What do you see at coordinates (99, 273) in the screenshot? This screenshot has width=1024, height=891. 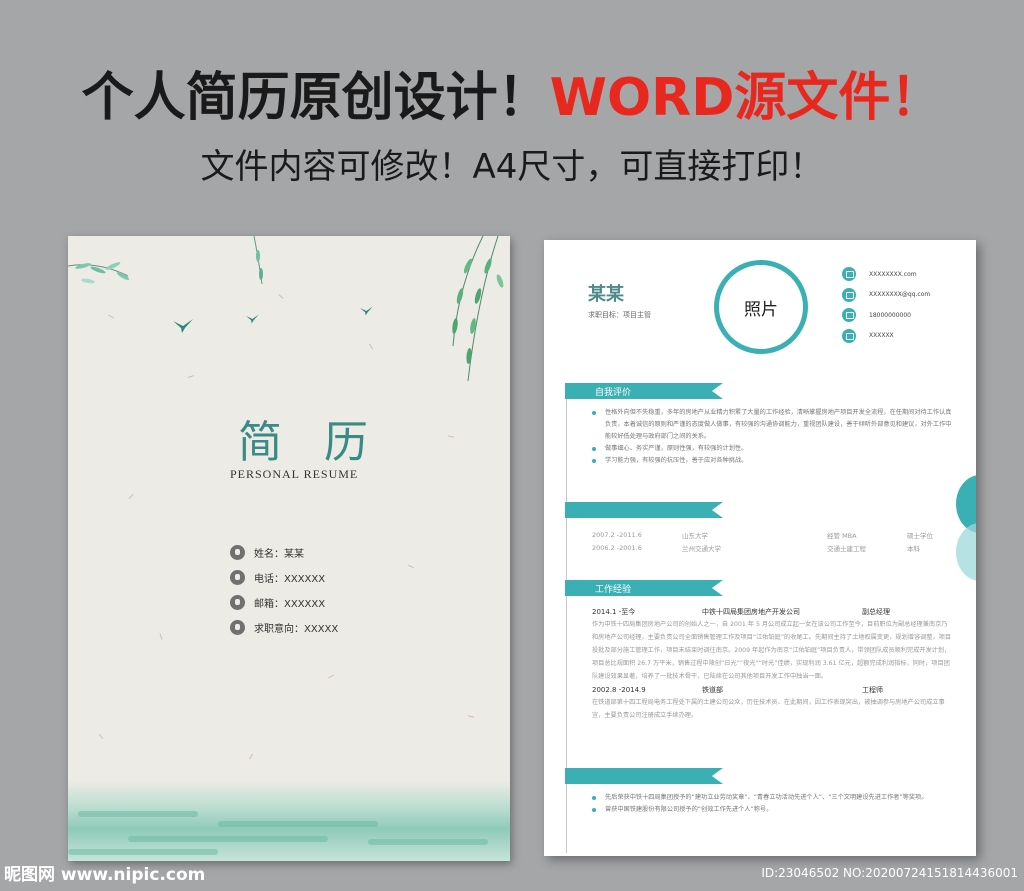 I see `willow-branch-left-icon` at bounding box center [99, 273].